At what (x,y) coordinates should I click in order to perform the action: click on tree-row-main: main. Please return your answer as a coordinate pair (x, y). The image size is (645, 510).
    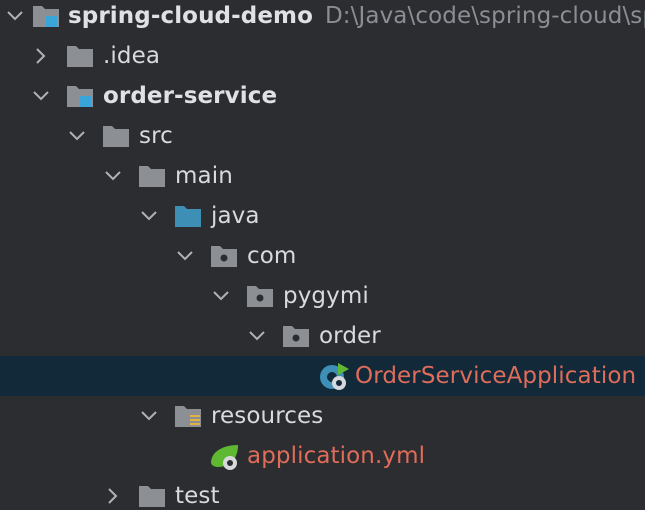
    Looking at the image, I should click on (322, 176).